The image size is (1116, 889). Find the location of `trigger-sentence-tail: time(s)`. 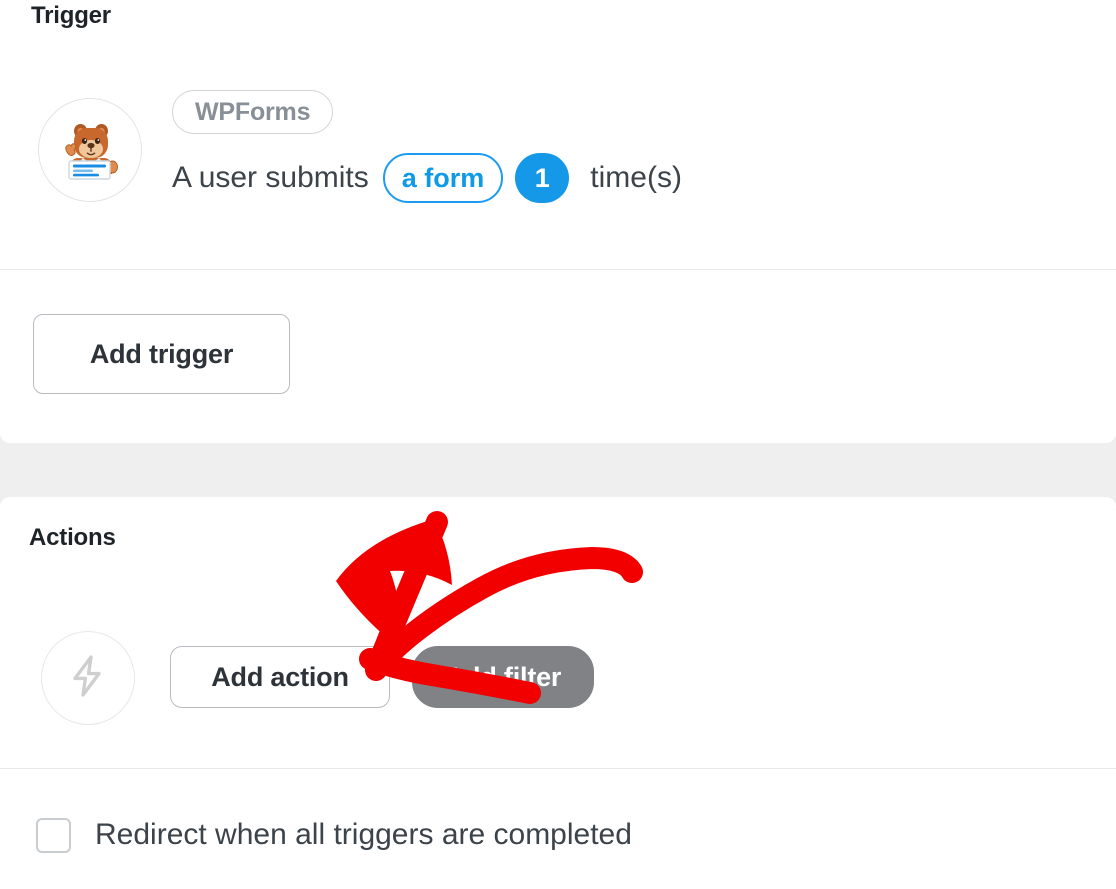

trigger-sentence-tail: time(s) is located at coordinates (636, 177).